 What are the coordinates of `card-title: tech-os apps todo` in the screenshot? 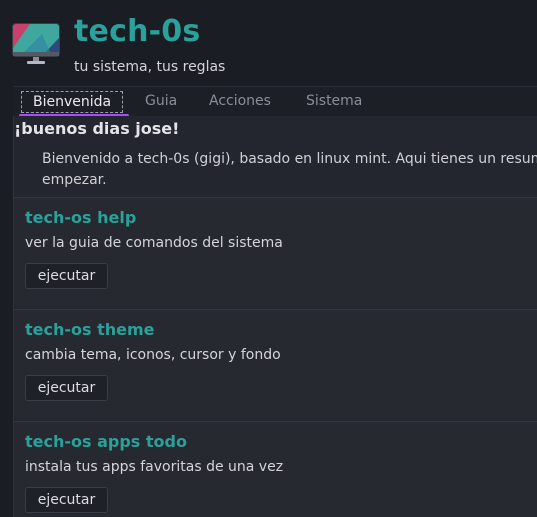 It's located at (106, 441).